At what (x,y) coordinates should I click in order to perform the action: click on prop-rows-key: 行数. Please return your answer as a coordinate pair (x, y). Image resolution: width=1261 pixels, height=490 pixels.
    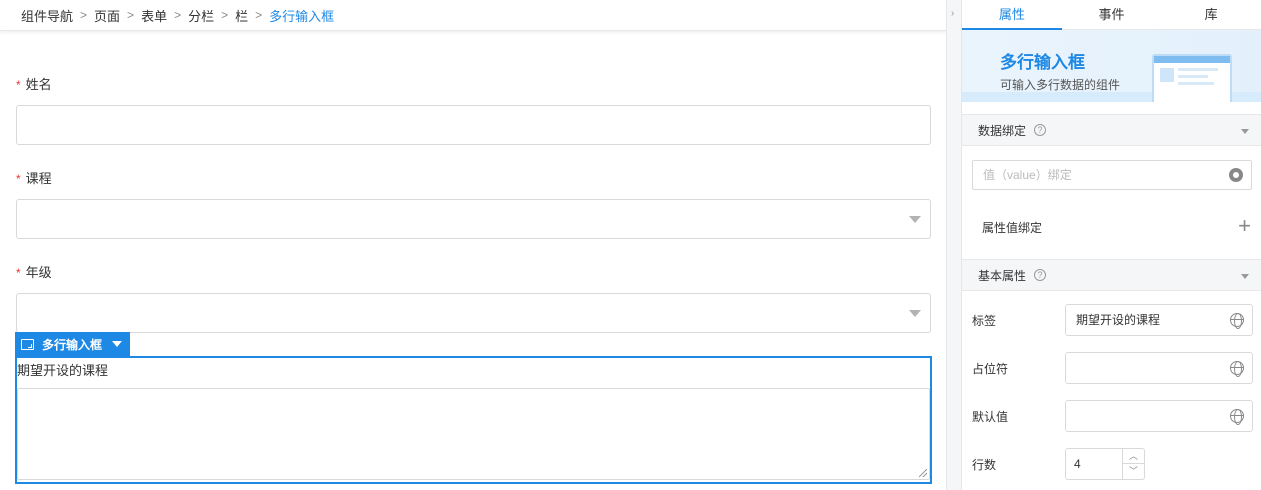
    Looking at the image, I should click on (984, 465).